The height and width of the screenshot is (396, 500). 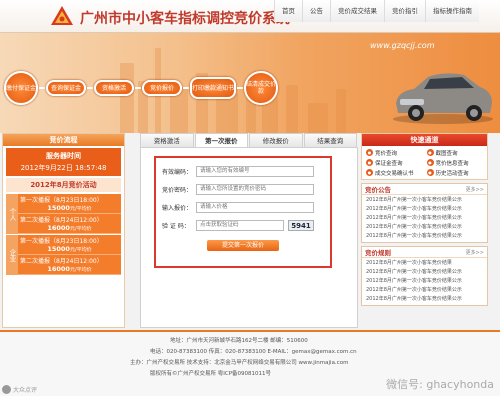 I want to click on server-time: 2012年9月22日 18:57:48, so click(x=63, y=168).